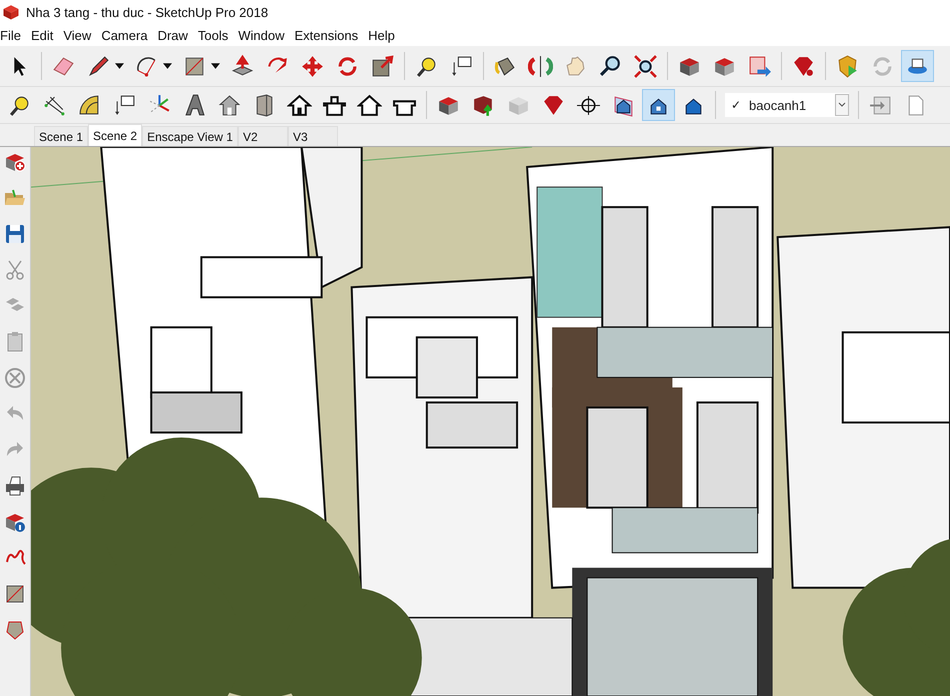 This screenshot has height=696, width=950. I want to click on menu-item: Tools, so click(213, 35).